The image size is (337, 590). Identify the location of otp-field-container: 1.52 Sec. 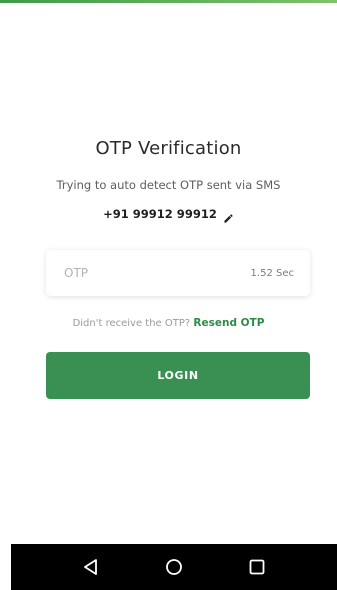
(178, 273).